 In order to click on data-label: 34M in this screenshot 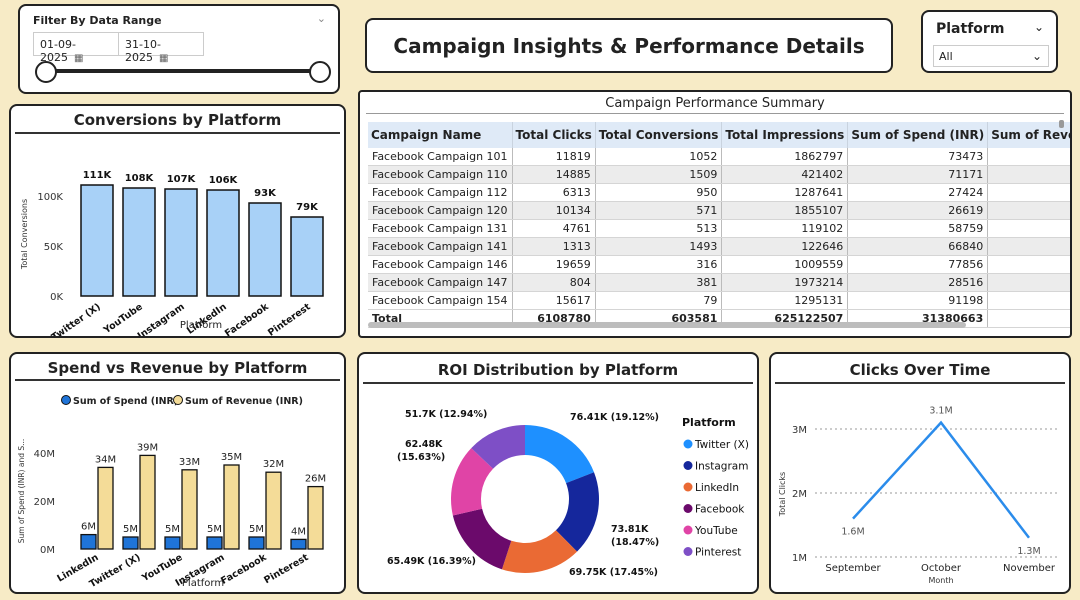, I will do `click(105, 459)`.